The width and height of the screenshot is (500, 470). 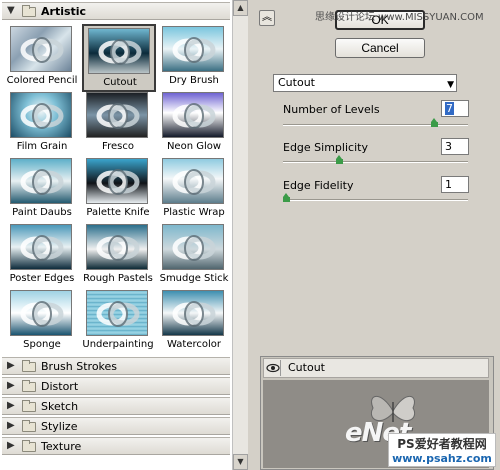 What do you see at coordinates (375, 162) in the screenshot?
I see `edge-simplicity-slider` at bounding box center [375, 162].